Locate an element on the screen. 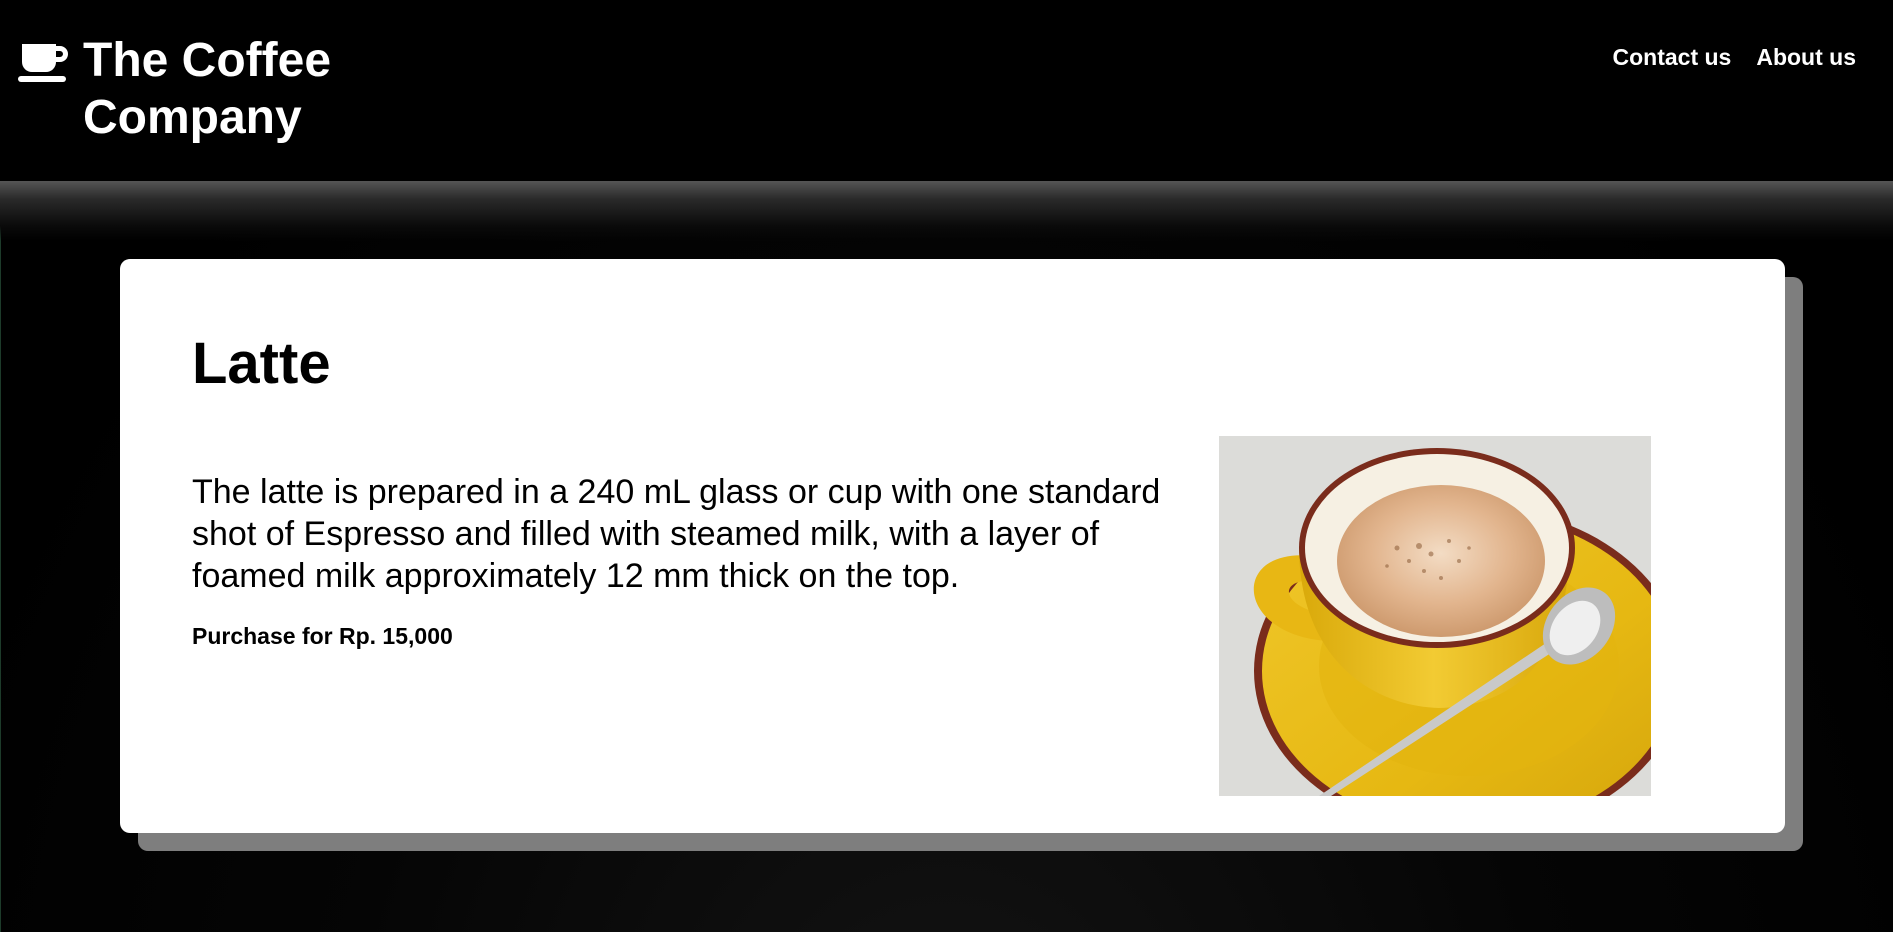 The width and height of the screenshot is (1893, 932). latte-image is located at coordinates (1435, 616).